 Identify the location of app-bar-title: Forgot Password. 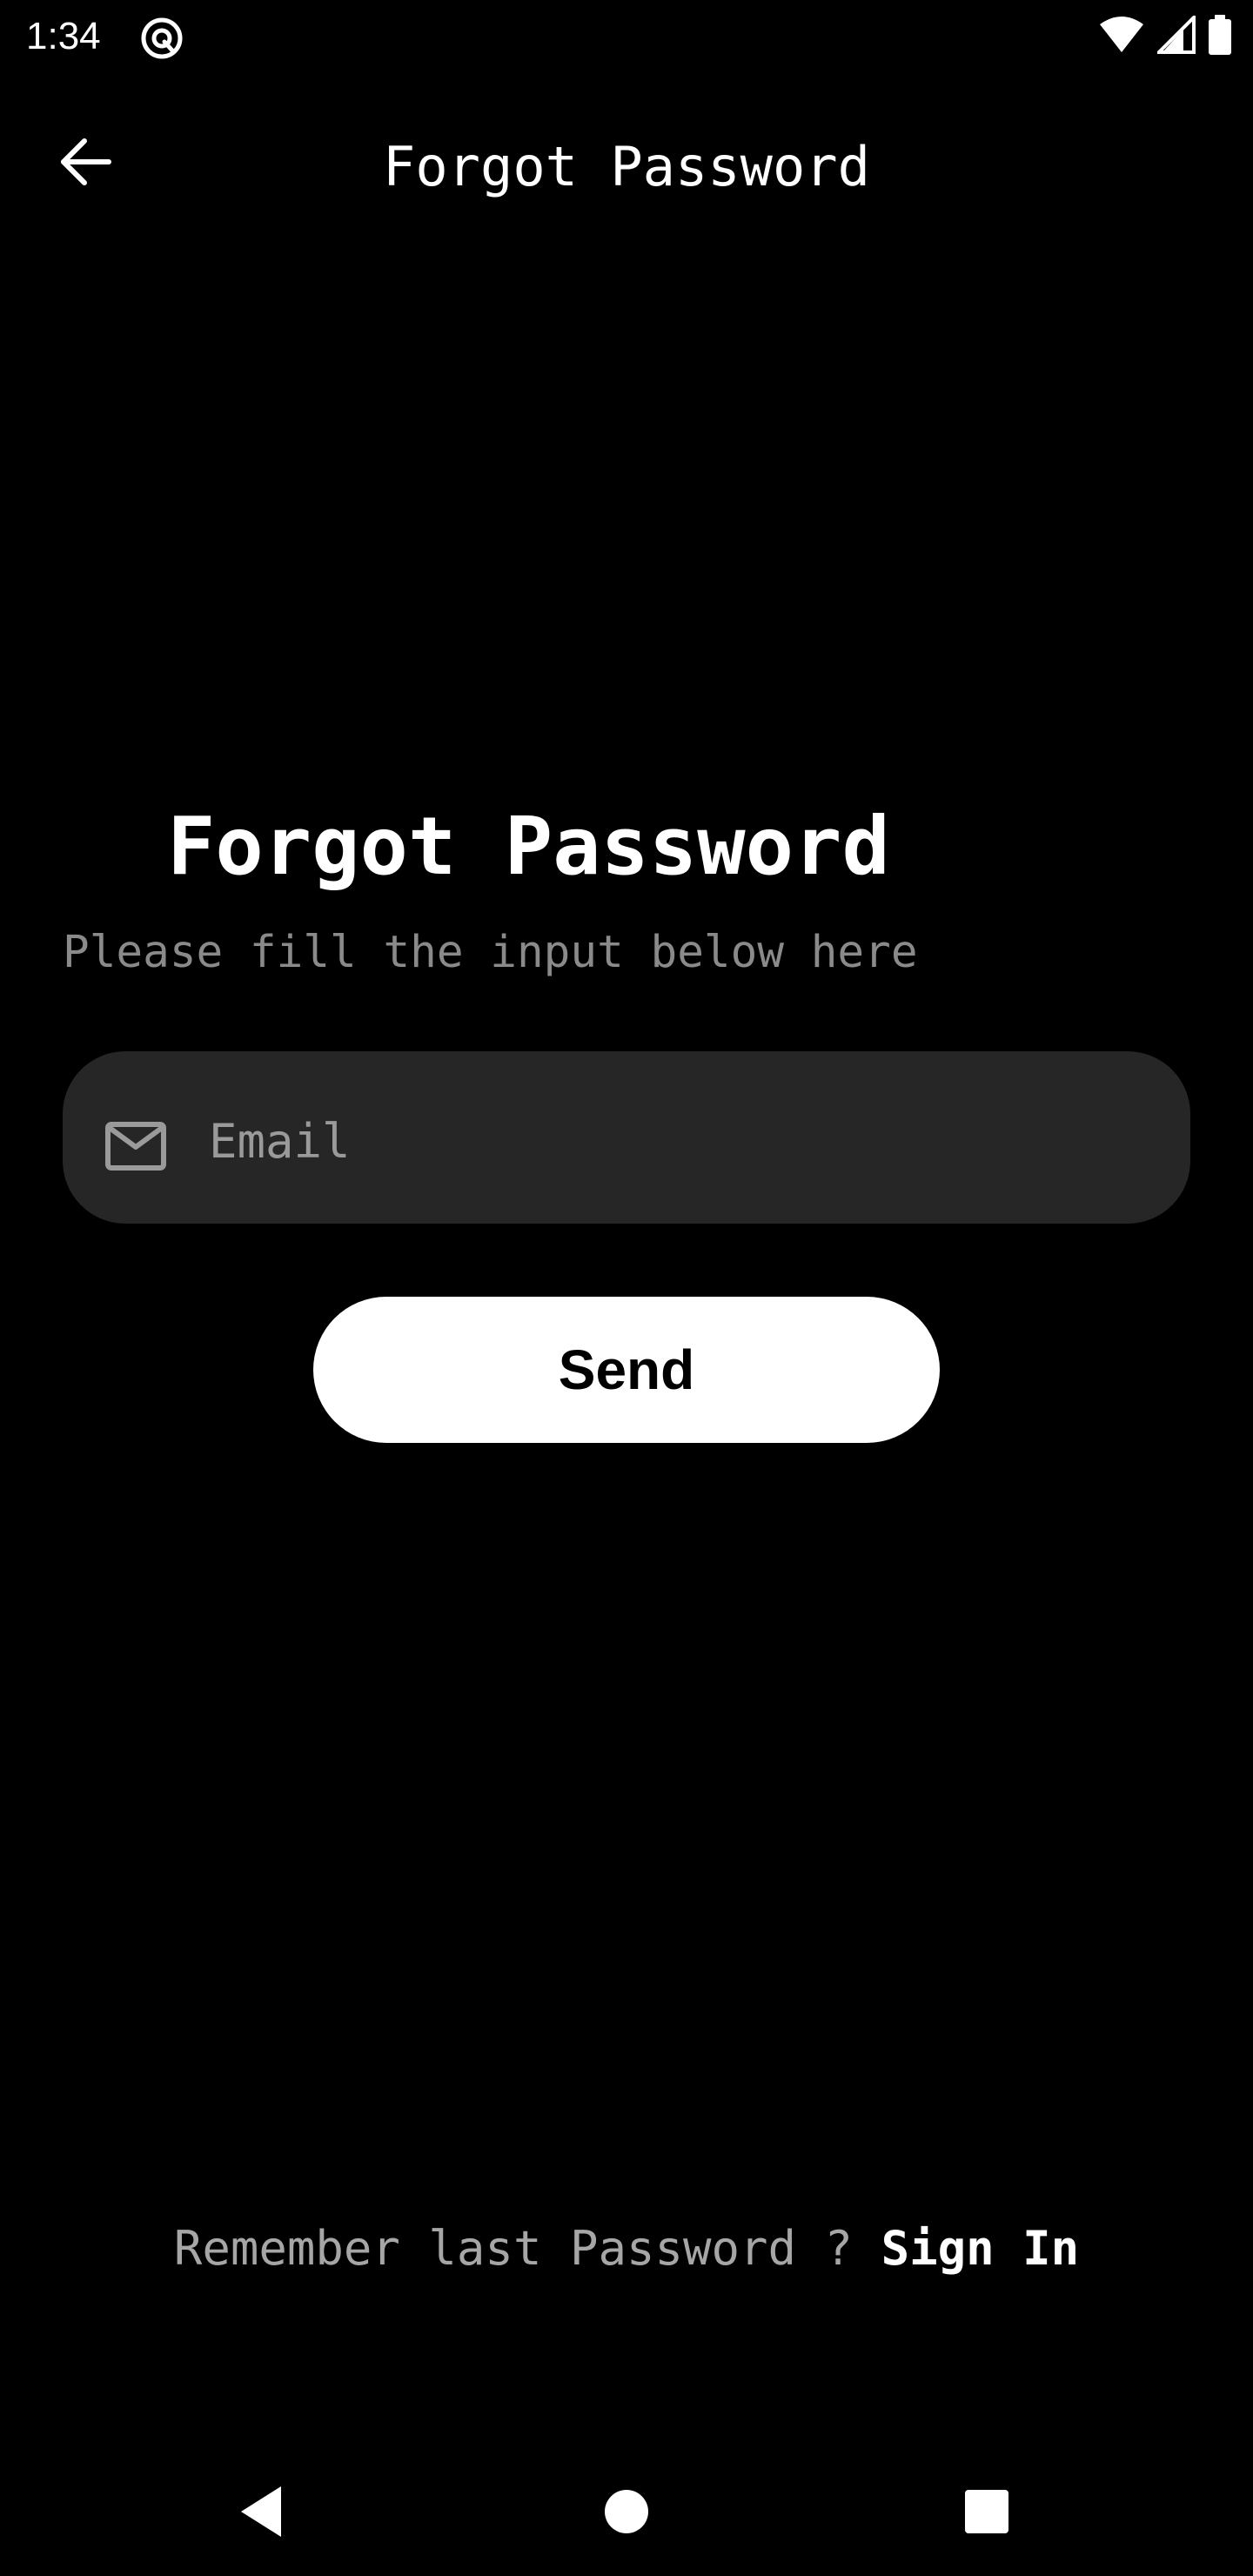
(626, 167).